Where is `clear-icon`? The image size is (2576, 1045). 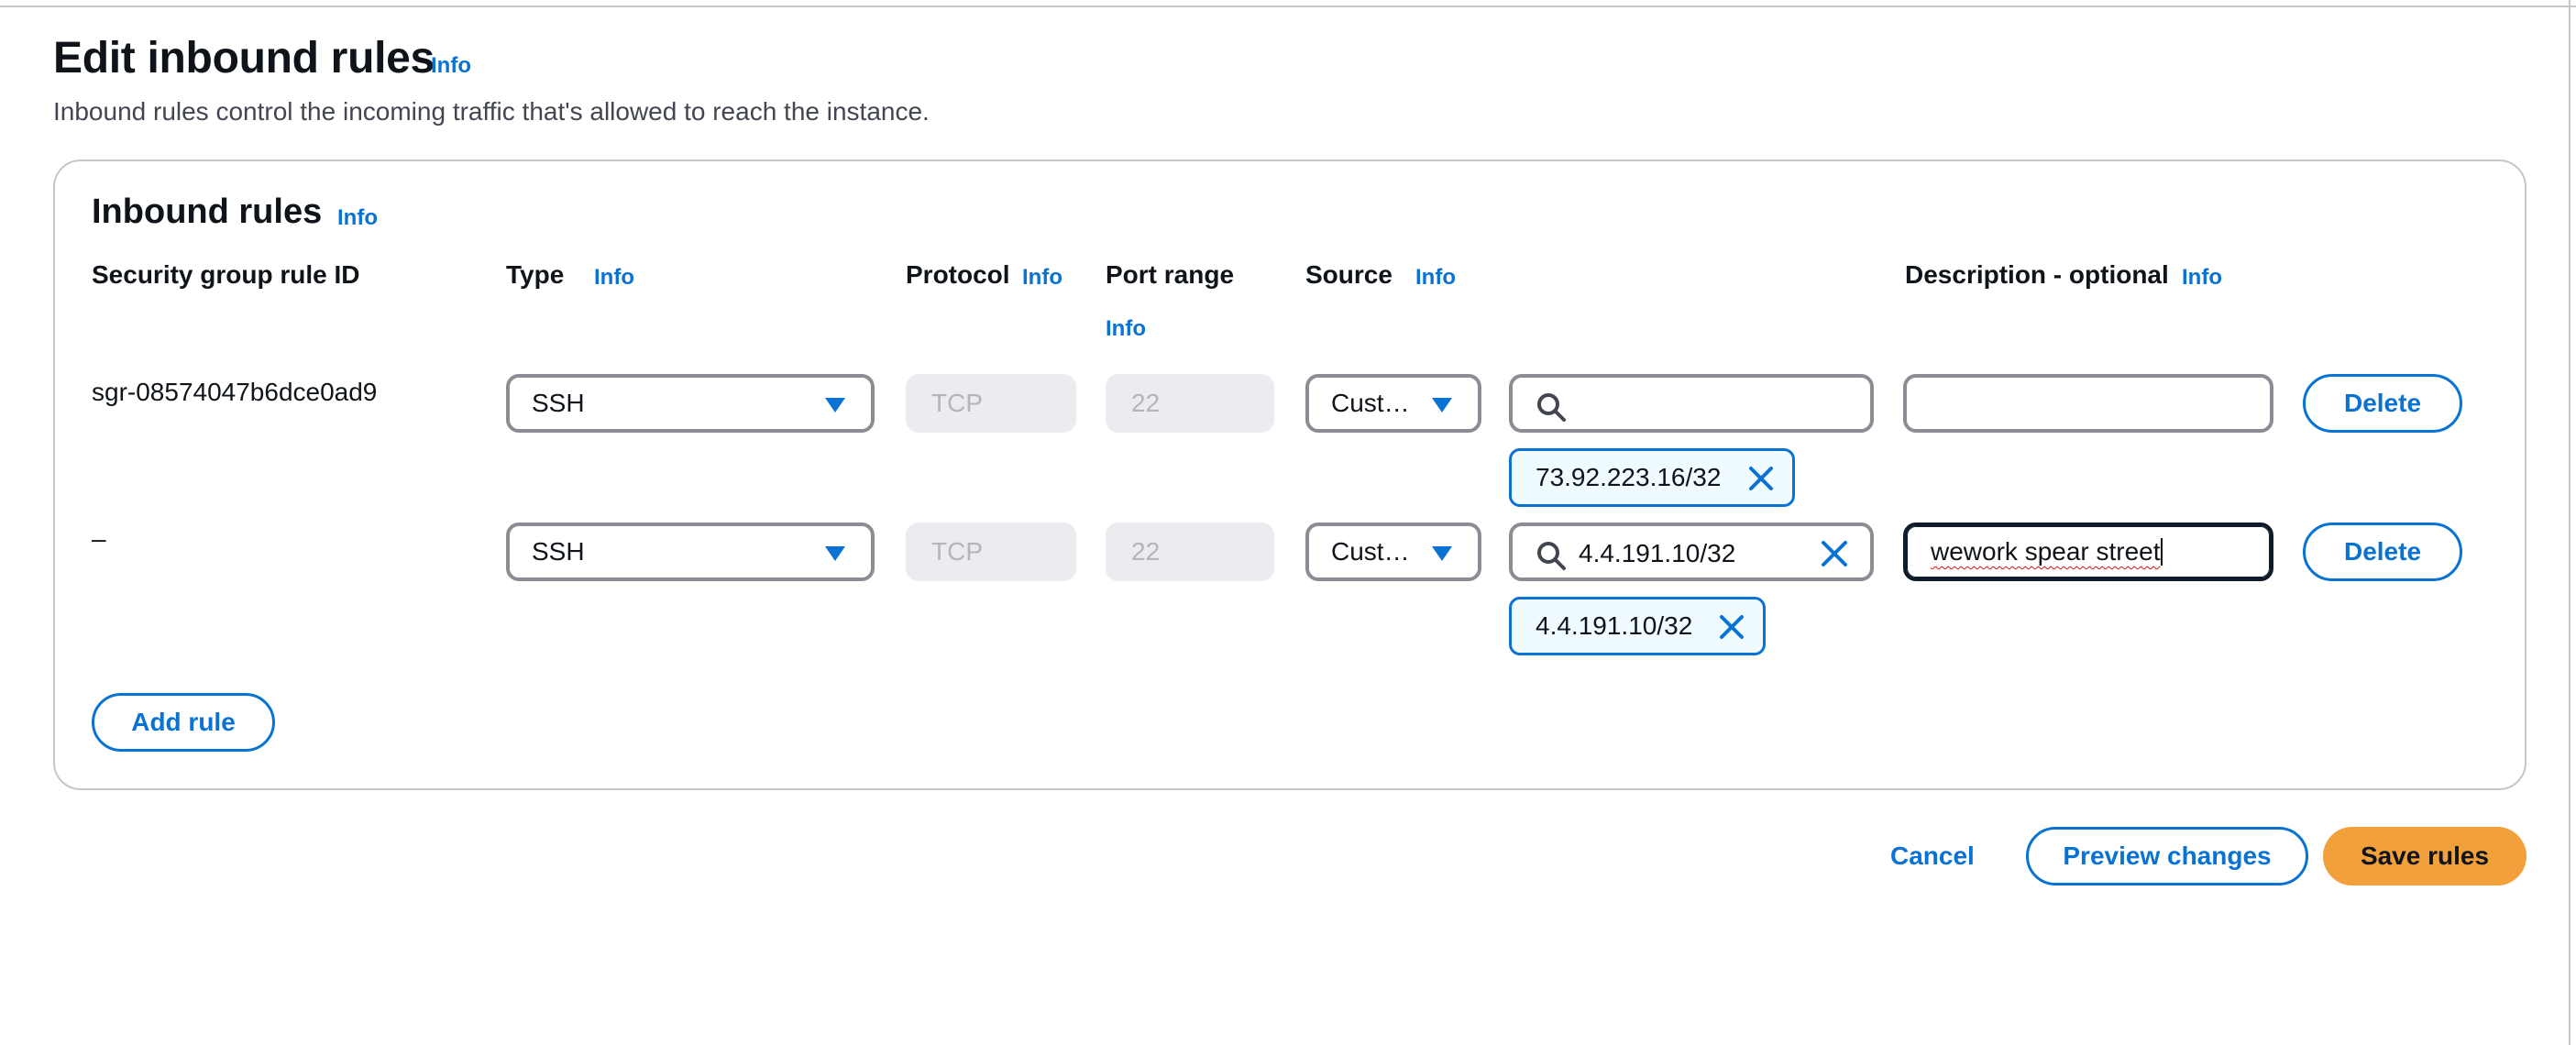 clear-icon is located at coordinates (1834, 553).